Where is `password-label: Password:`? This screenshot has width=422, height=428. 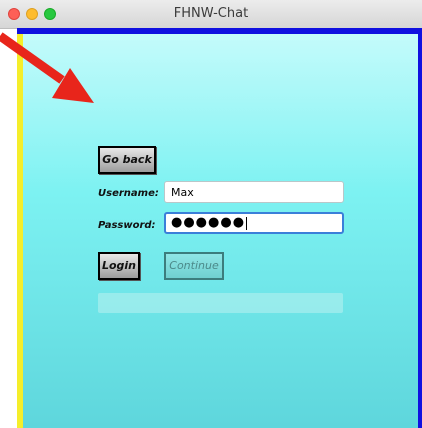
password-label: Password: is located at coordinates (127, 225).